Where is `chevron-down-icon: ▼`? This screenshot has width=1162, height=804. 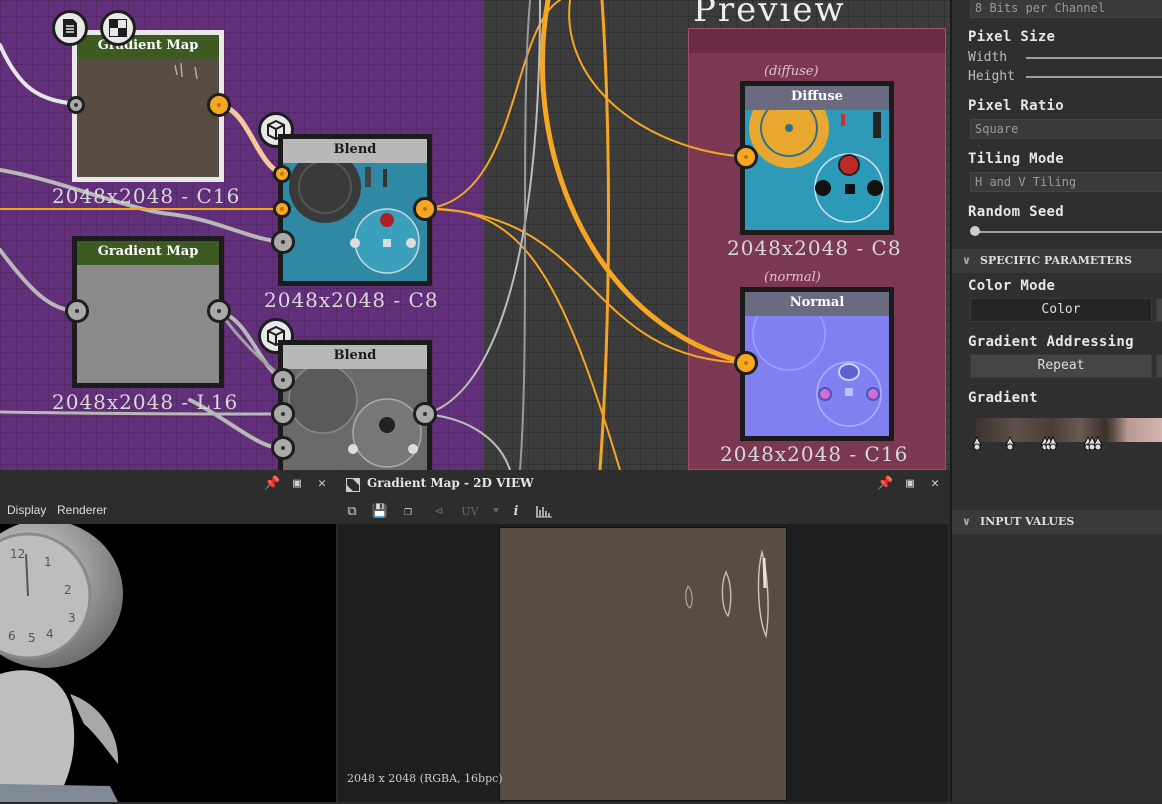 chevron-down-icon: ▼ is located at coordinates (496, 511).